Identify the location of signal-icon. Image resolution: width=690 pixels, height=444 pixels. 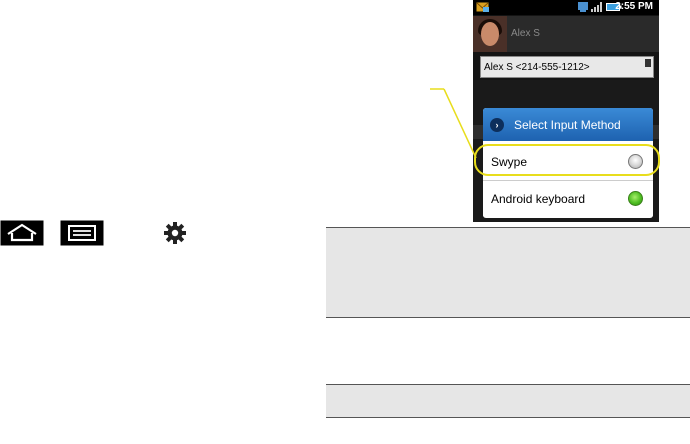
(596, 7).